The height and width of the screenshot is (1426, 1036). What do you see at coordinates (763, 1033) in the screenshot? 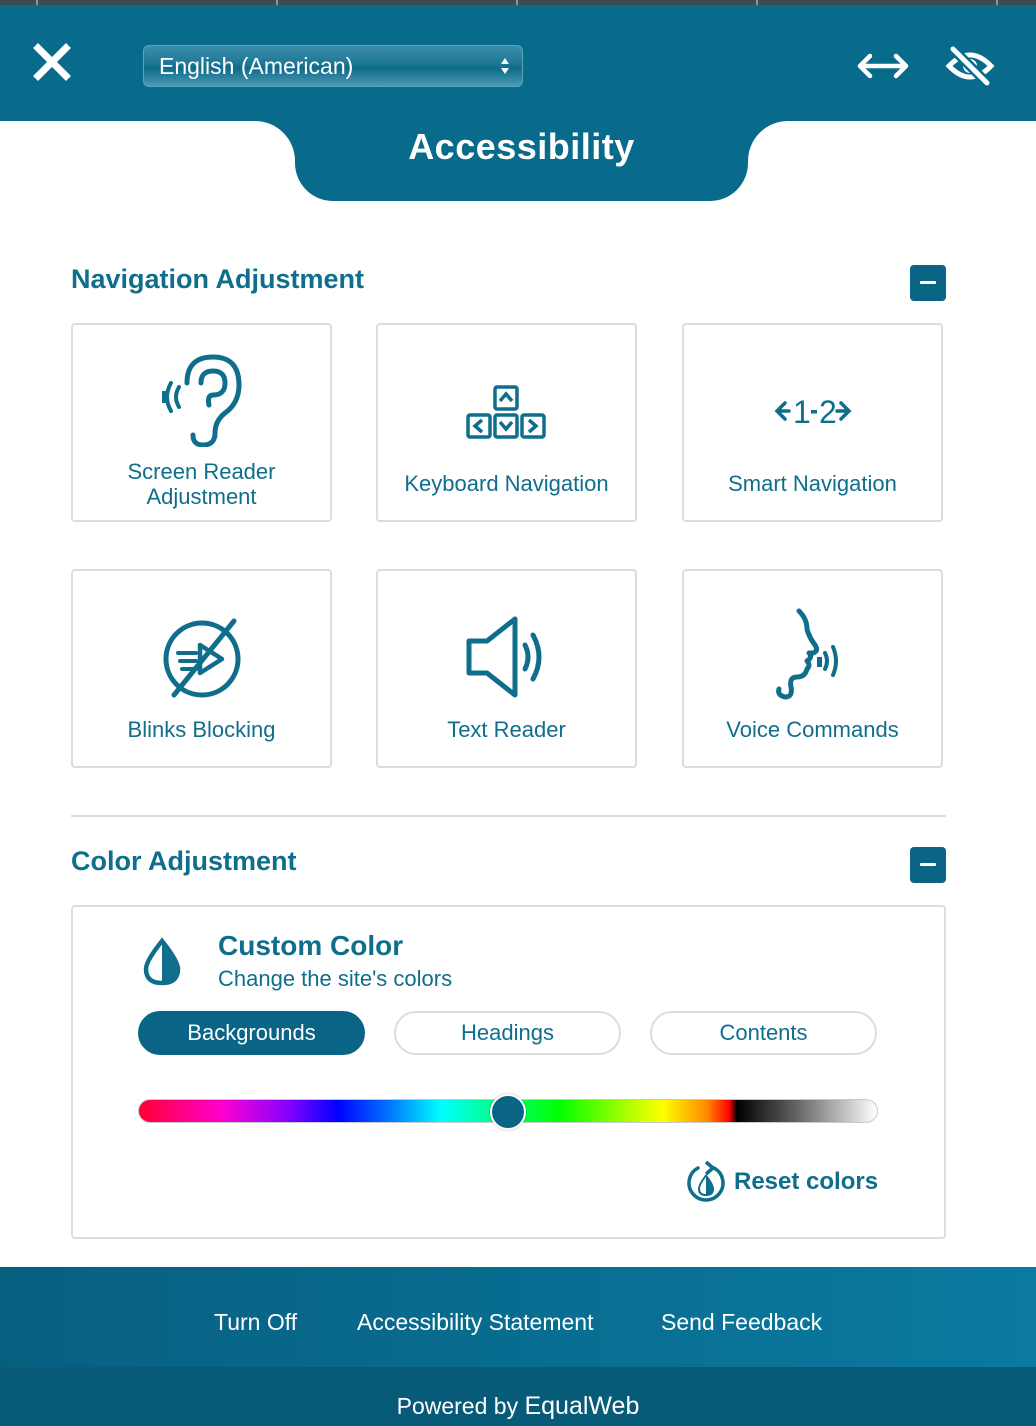
I see `contents-button: Contents` at bounding box center [763, 1033].